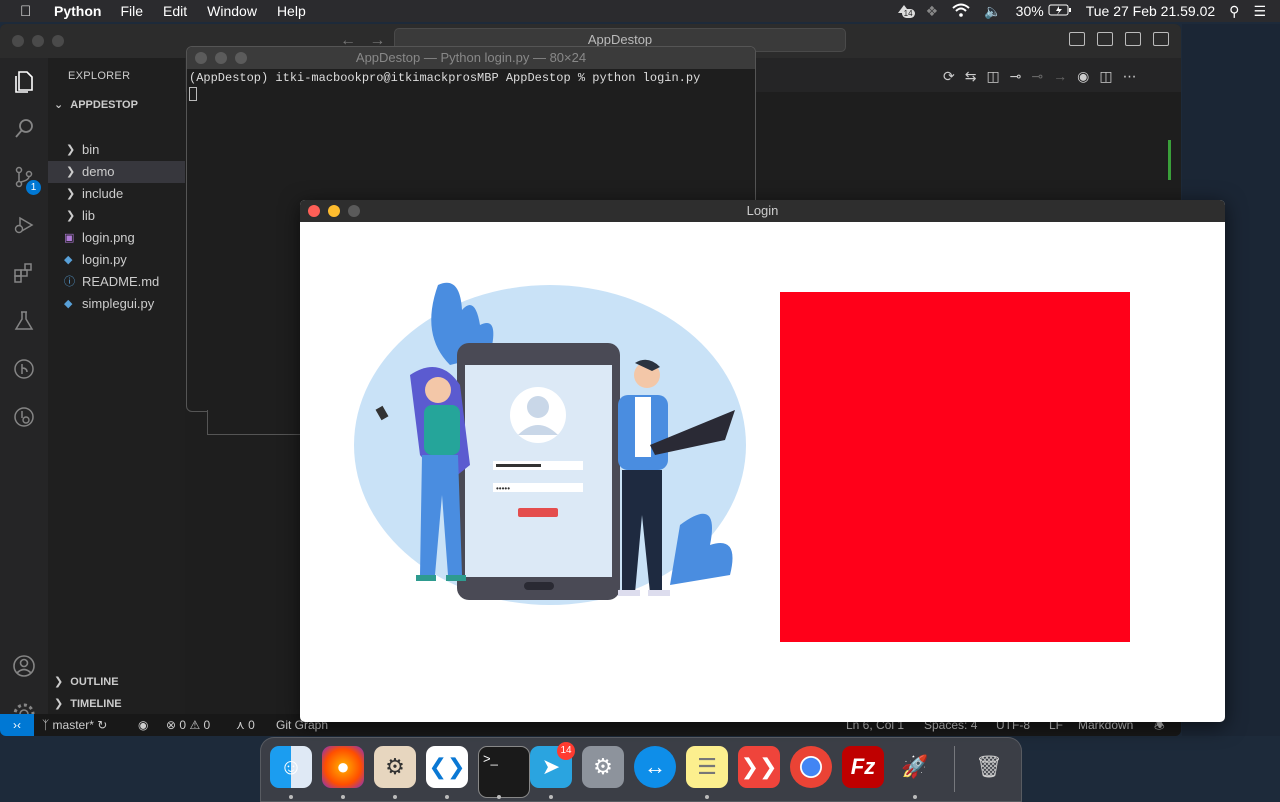 This screenshot has width=1280, height=802. What do you see at coordinates (24, 370) in the screenshot?
I see `git-graph-icon` at bounding box center [24, 370].